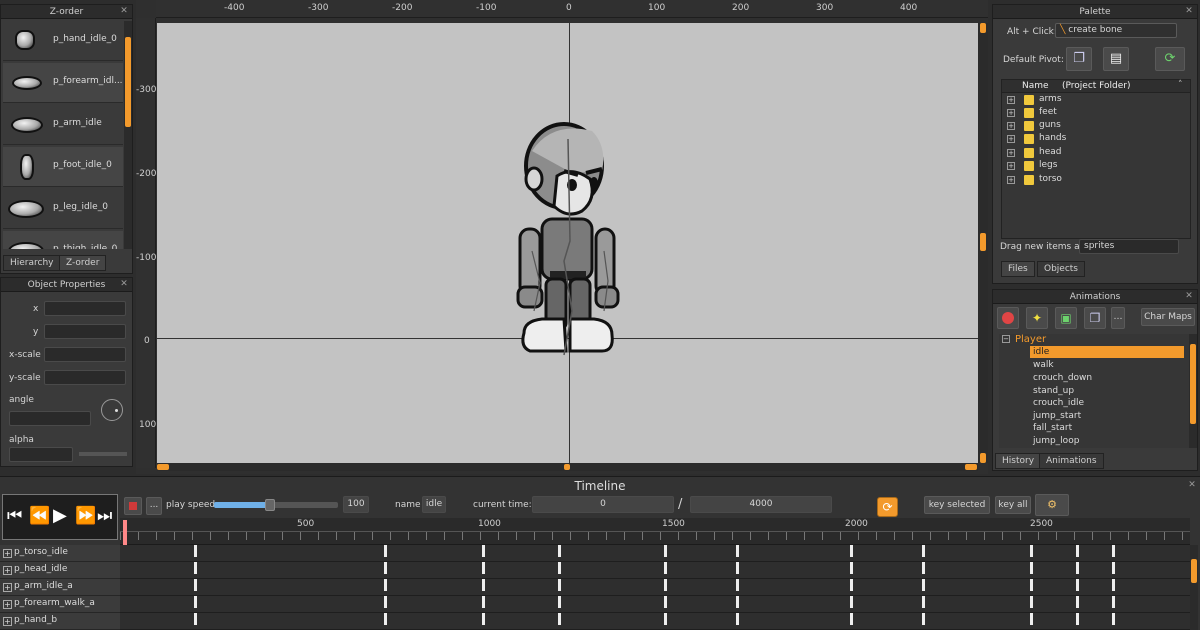 The width and height of the screenshot is (1200, 630). I want to click on skip-start-icon: ⏮, so click(14, 516).